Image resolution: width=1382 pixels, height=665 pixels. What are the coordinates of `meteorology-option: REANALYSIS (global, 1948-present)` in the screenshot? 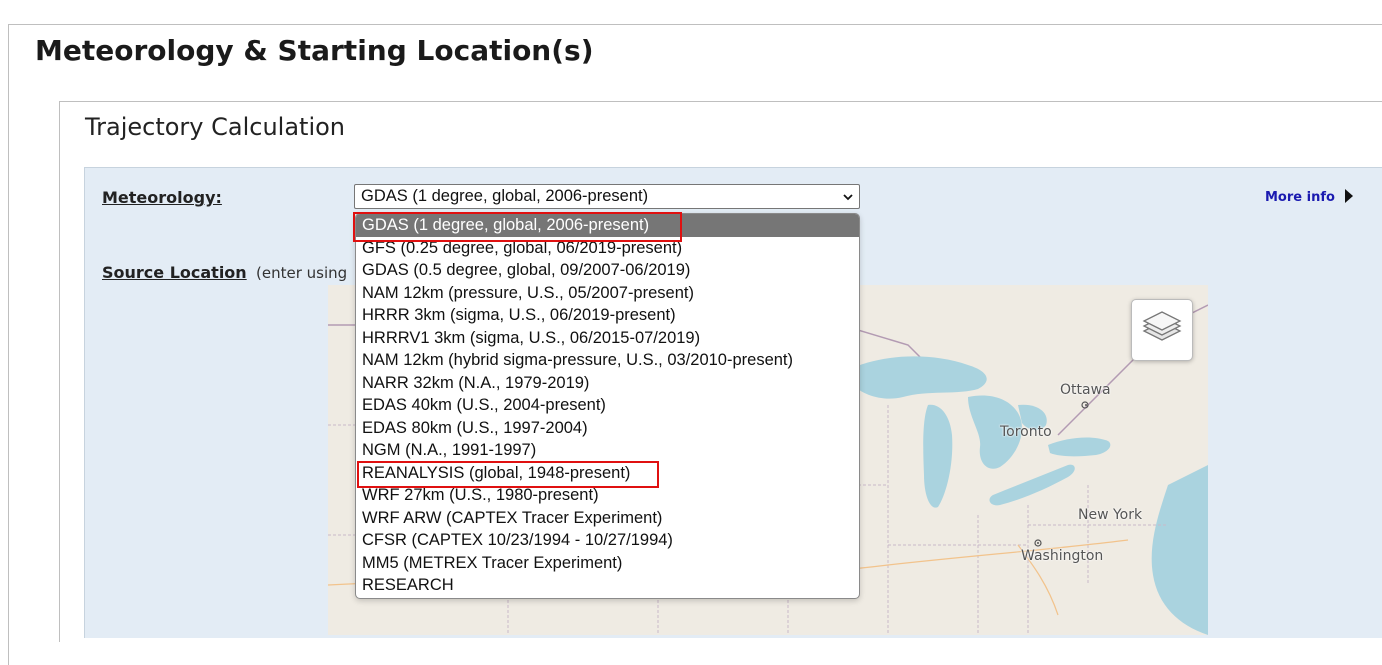 It's located at (607, 473).